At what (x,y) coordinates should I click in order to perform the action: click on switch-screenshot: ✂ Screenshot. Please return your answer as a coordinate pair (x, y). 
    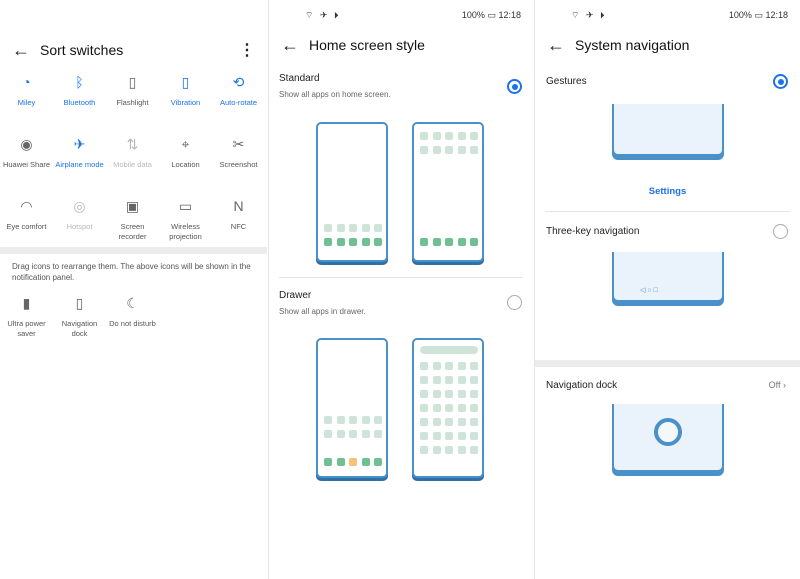
    Looking at the image, I should click on (238, 155).